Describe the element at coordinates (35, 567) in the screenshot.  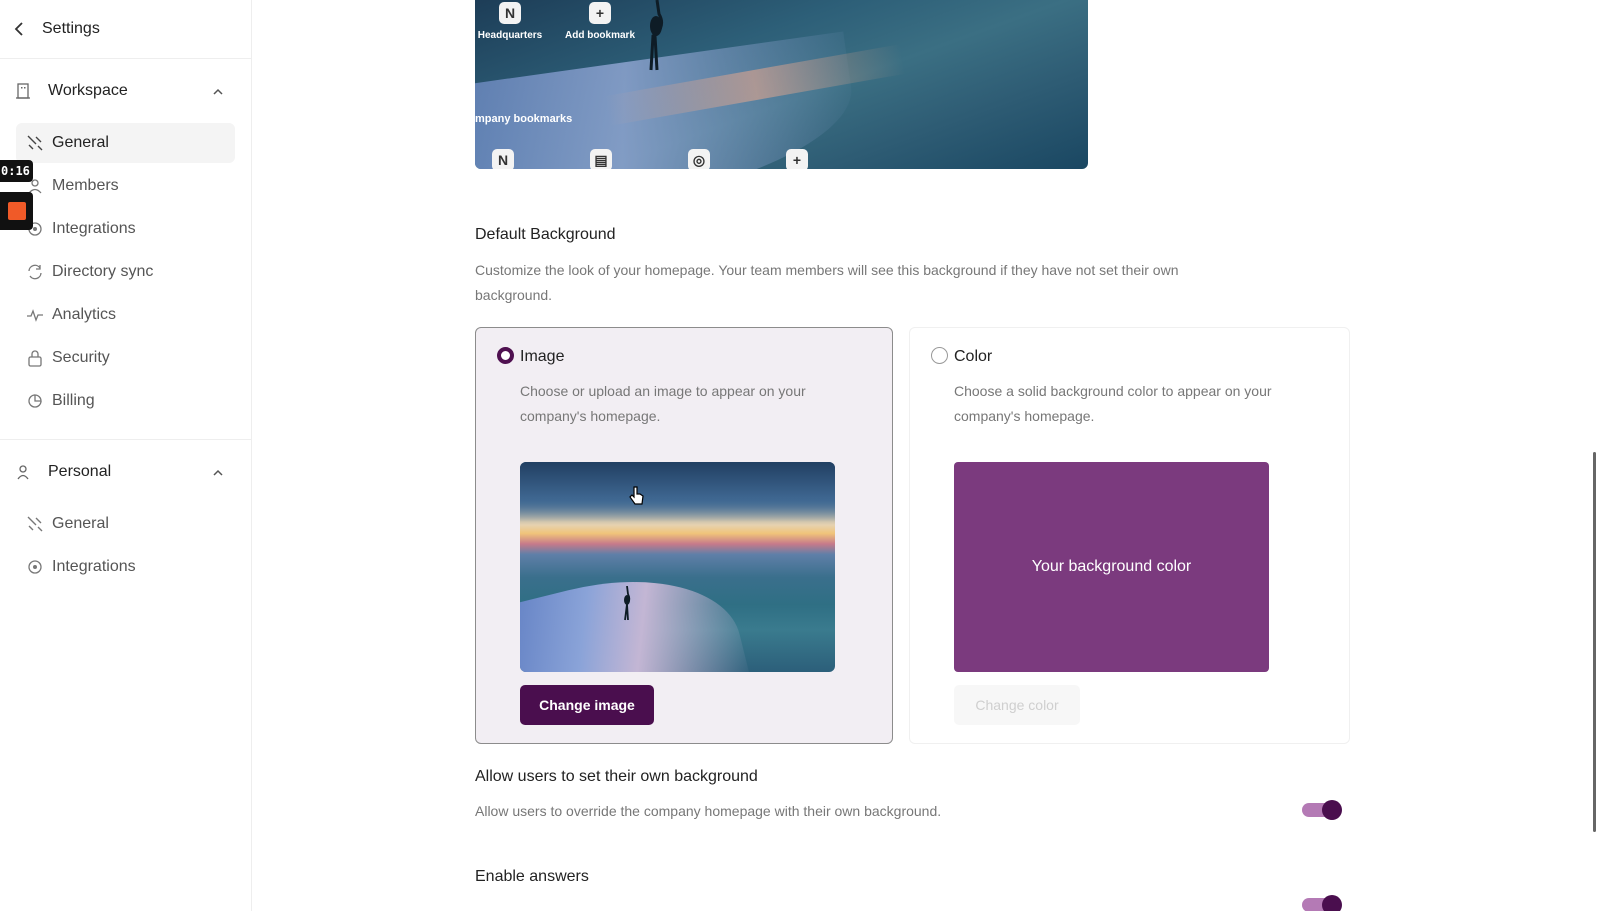
I see `integrations-icon` at that location.